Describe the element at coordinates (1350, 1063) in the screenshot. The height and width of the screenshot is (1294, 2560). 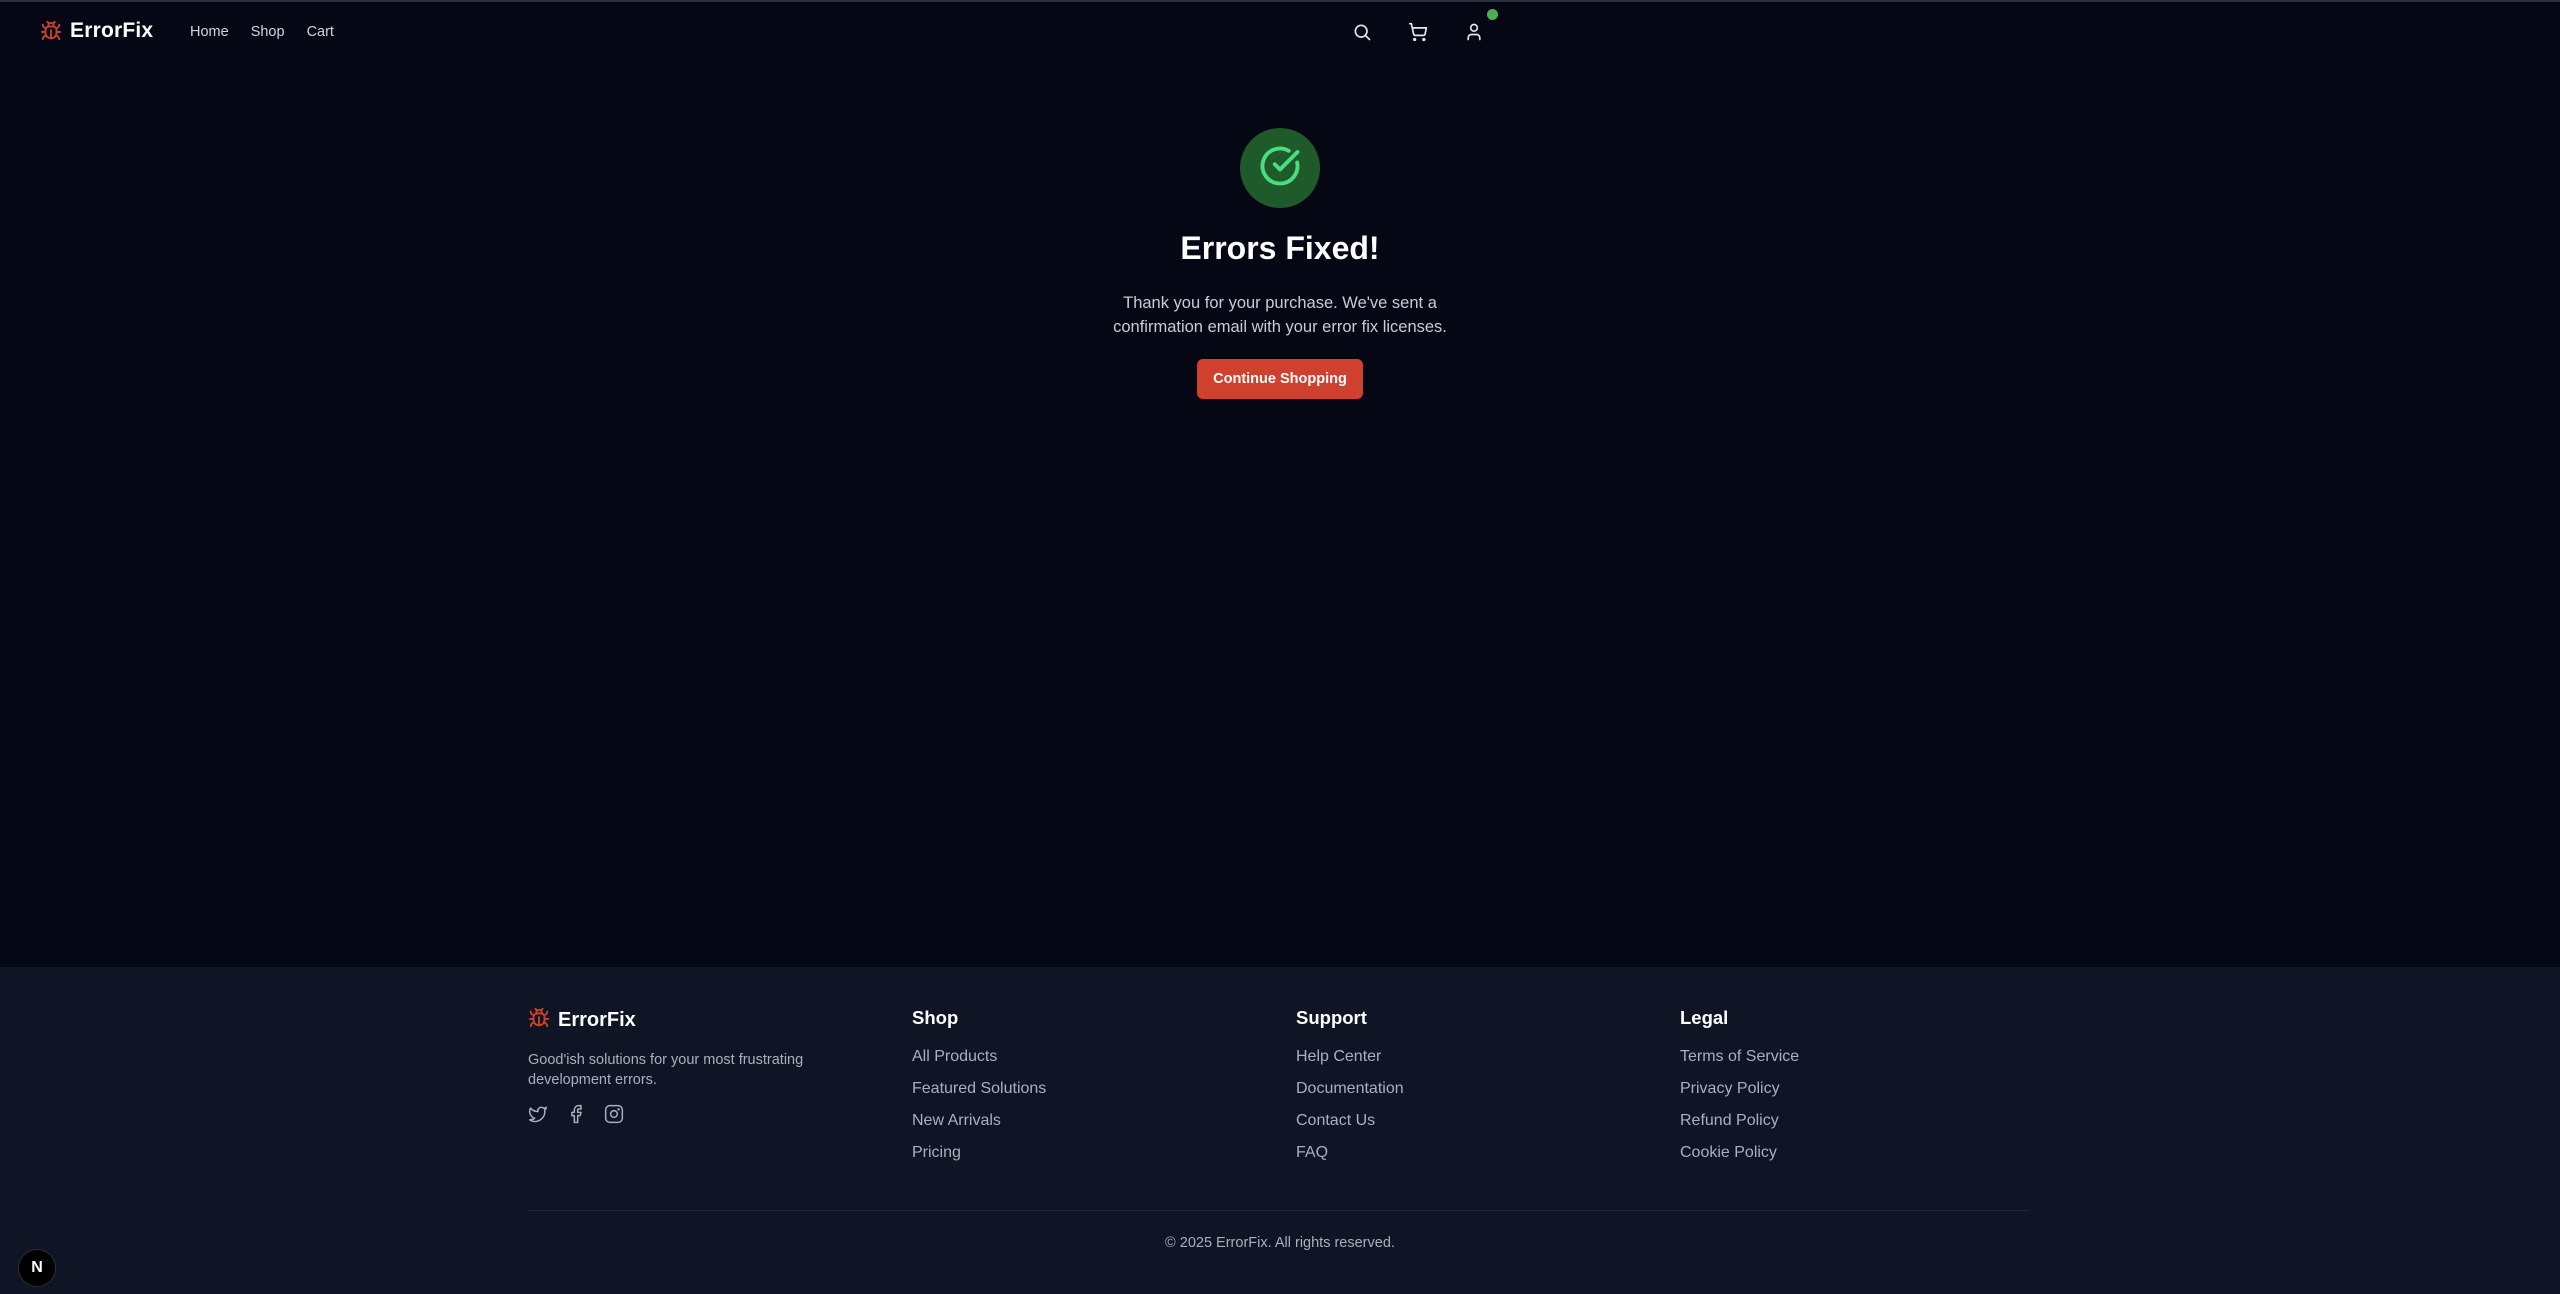
I see `footer-link-help-center: Help Center` at that location.